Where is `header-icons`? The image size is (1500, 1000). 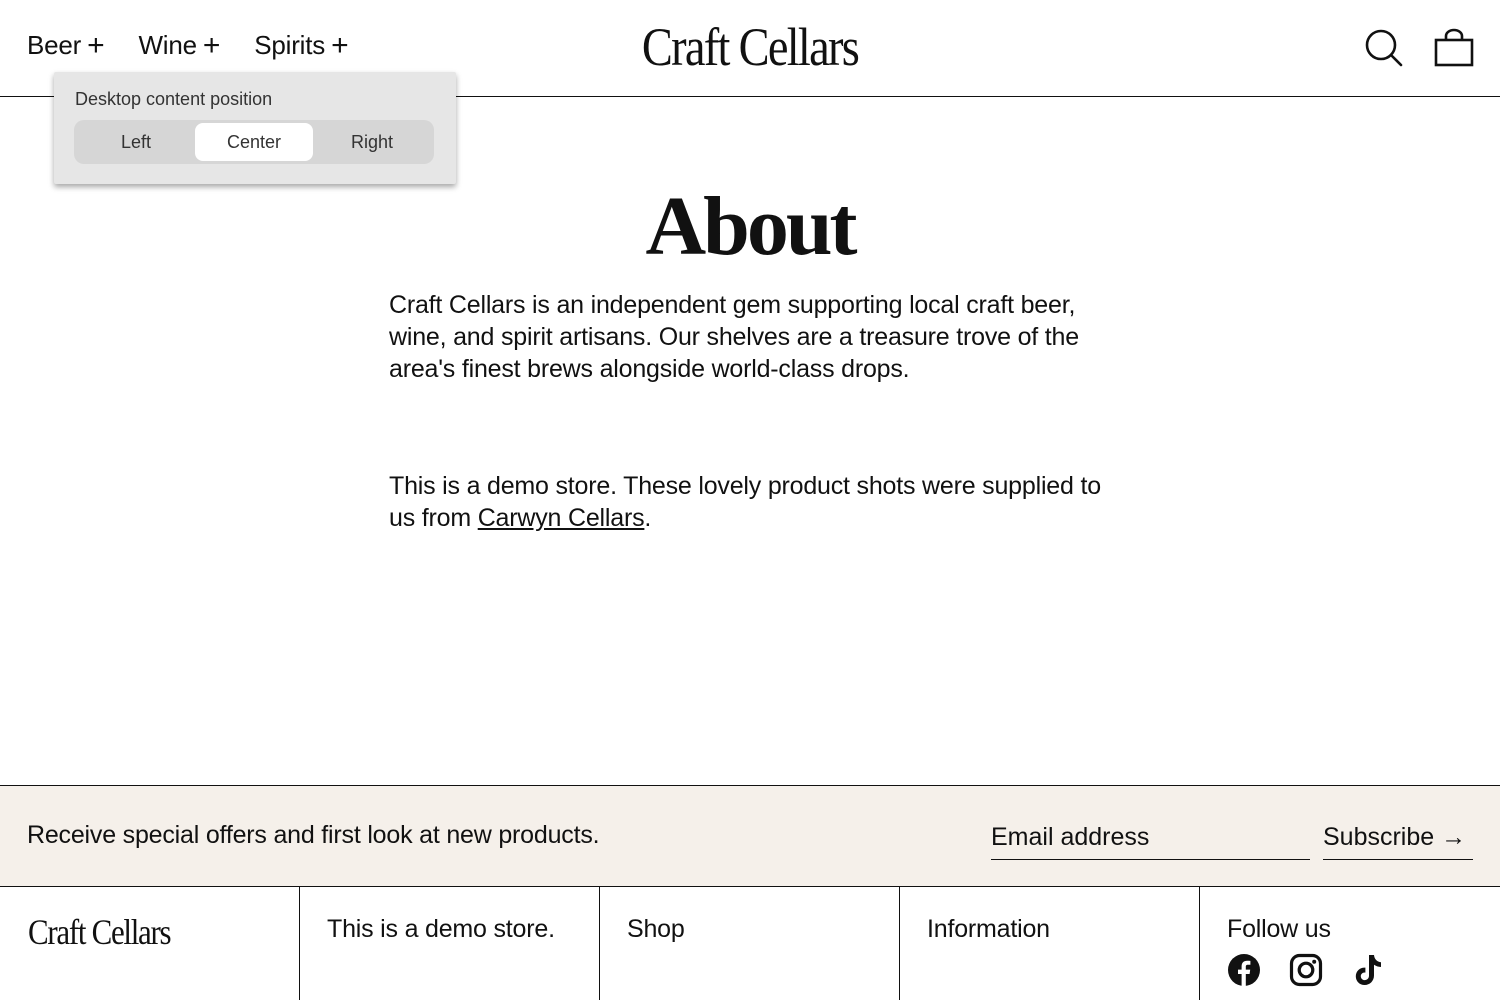
header-icons is located at coordinates (1419, 48).